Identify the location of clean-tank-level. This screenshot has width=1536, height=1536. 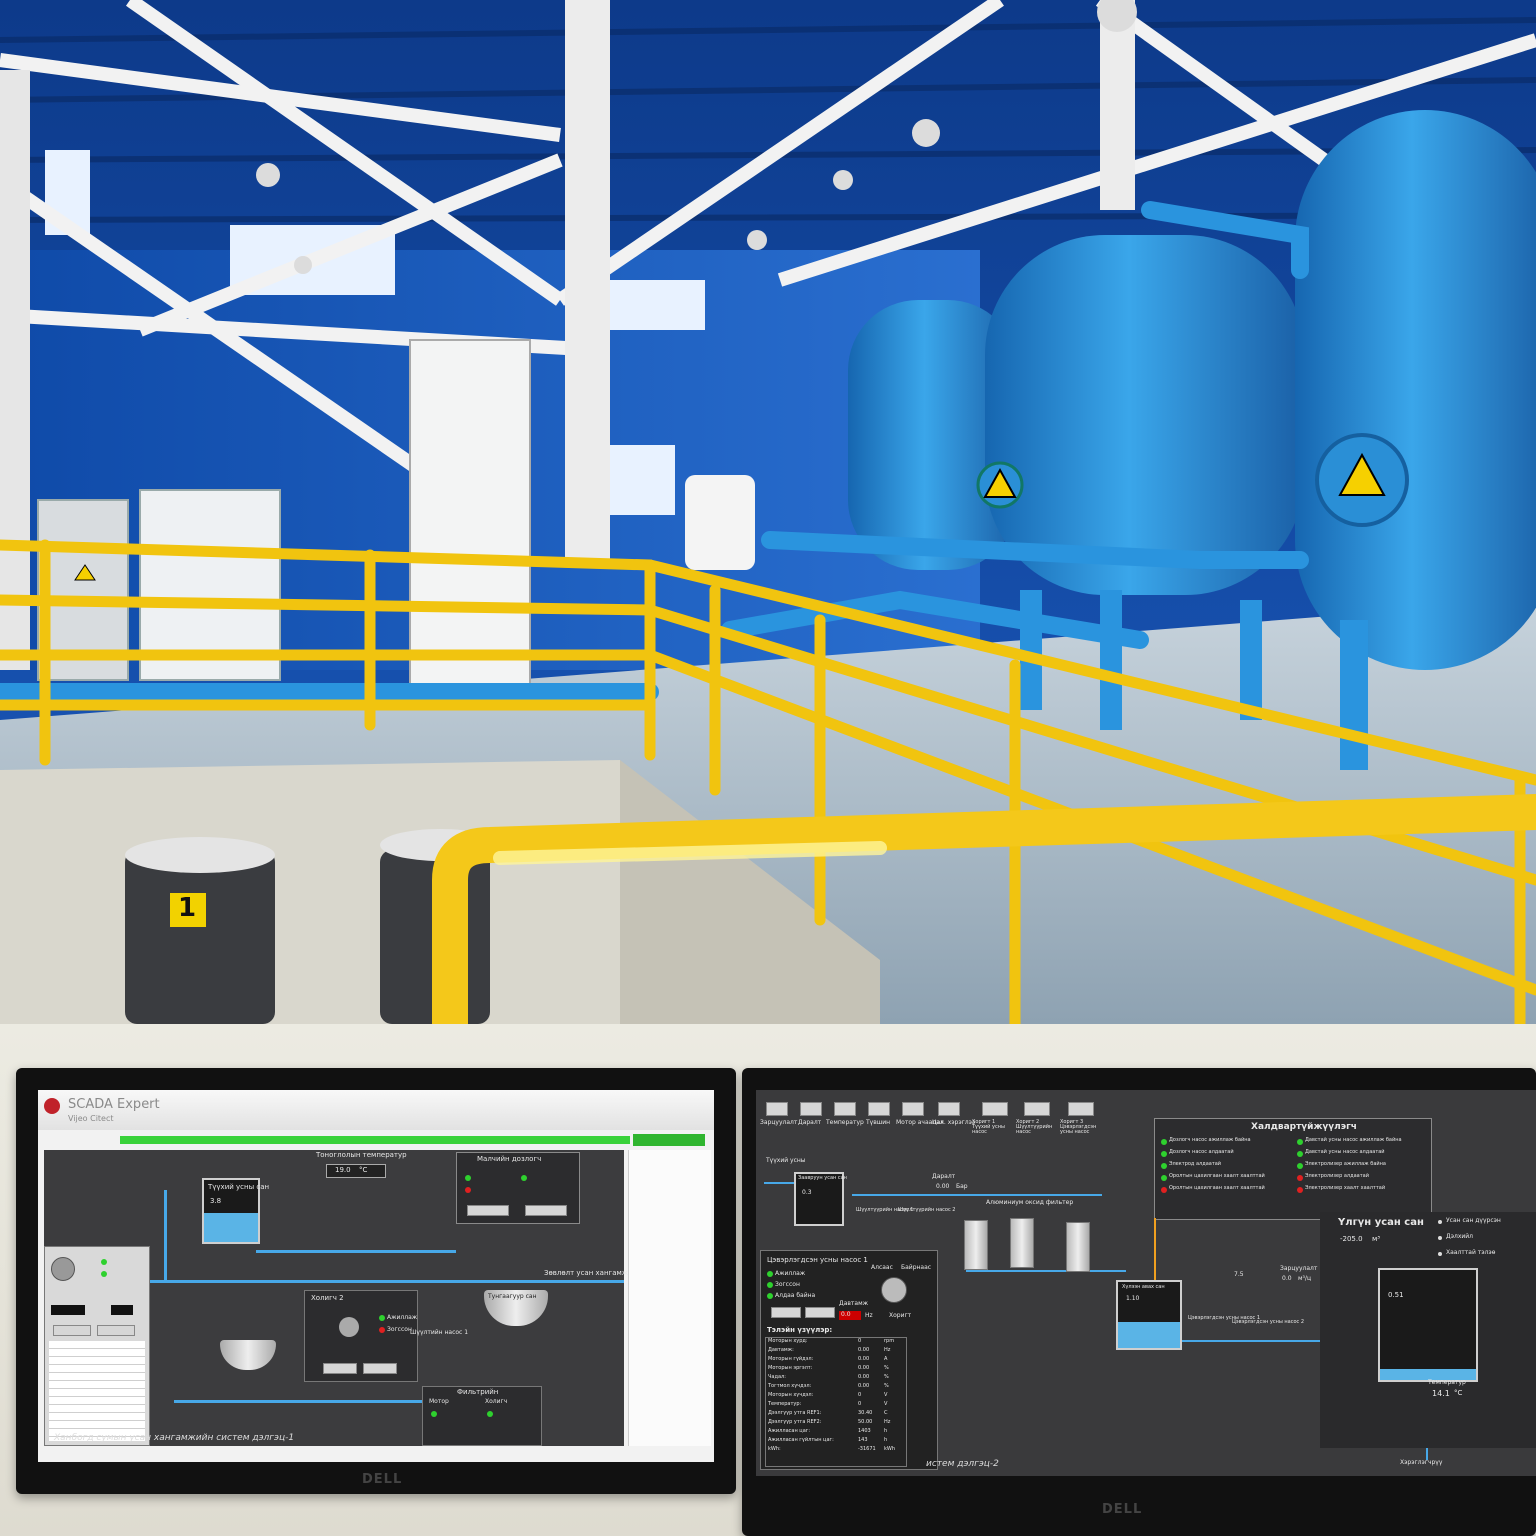
(1149, 1334).